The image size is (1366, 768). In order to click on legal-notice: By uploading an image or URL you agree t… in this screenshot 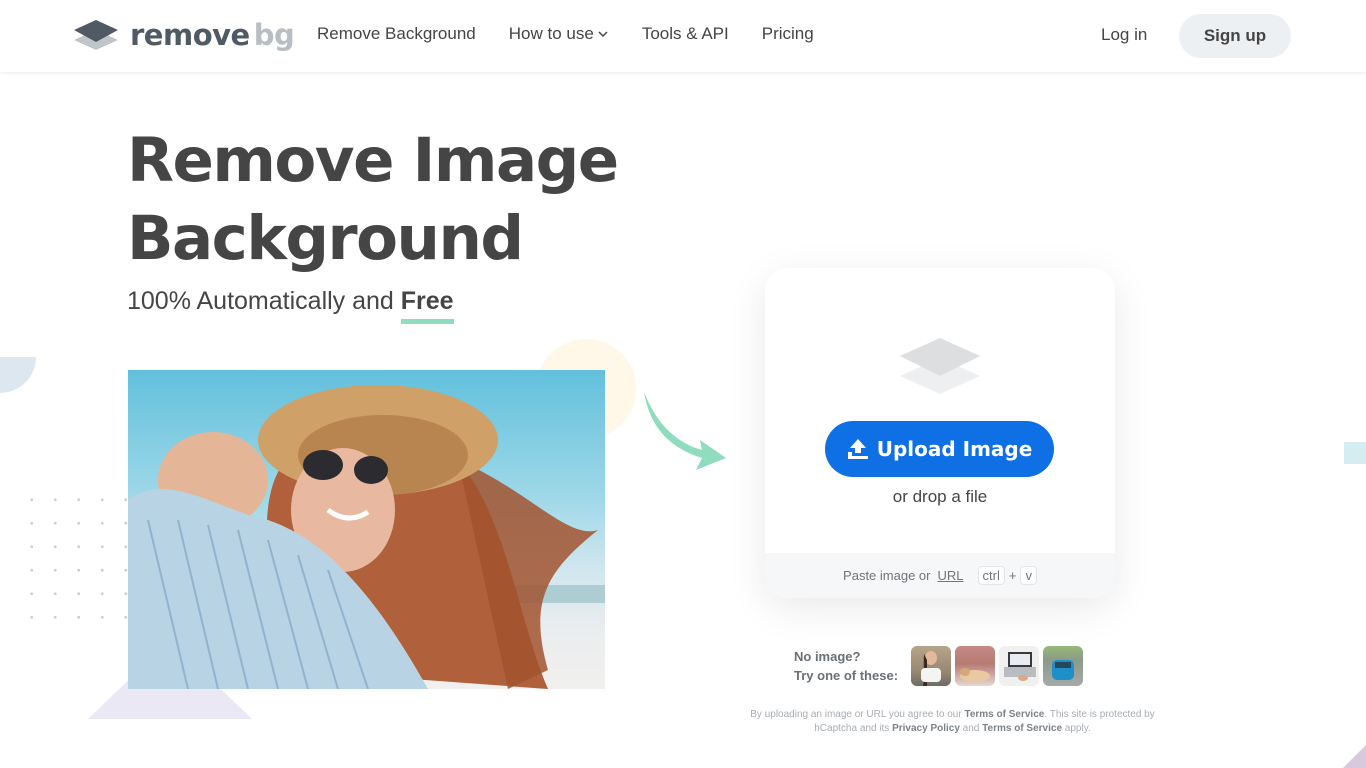, I will do `click(952, 722)`.